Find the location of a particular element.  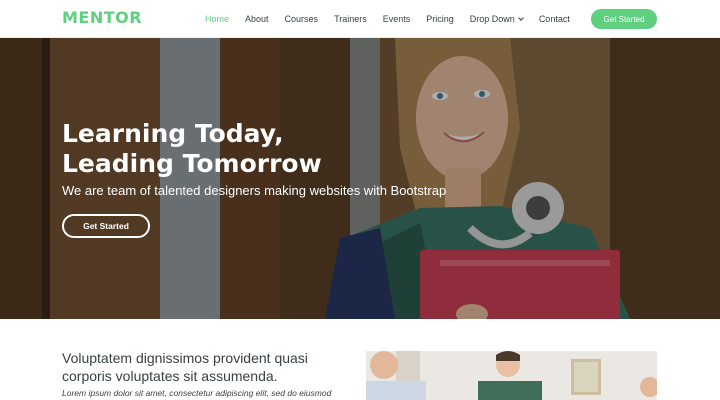

nav-item-trainers: Trainers is located at coordinates (350, 19).